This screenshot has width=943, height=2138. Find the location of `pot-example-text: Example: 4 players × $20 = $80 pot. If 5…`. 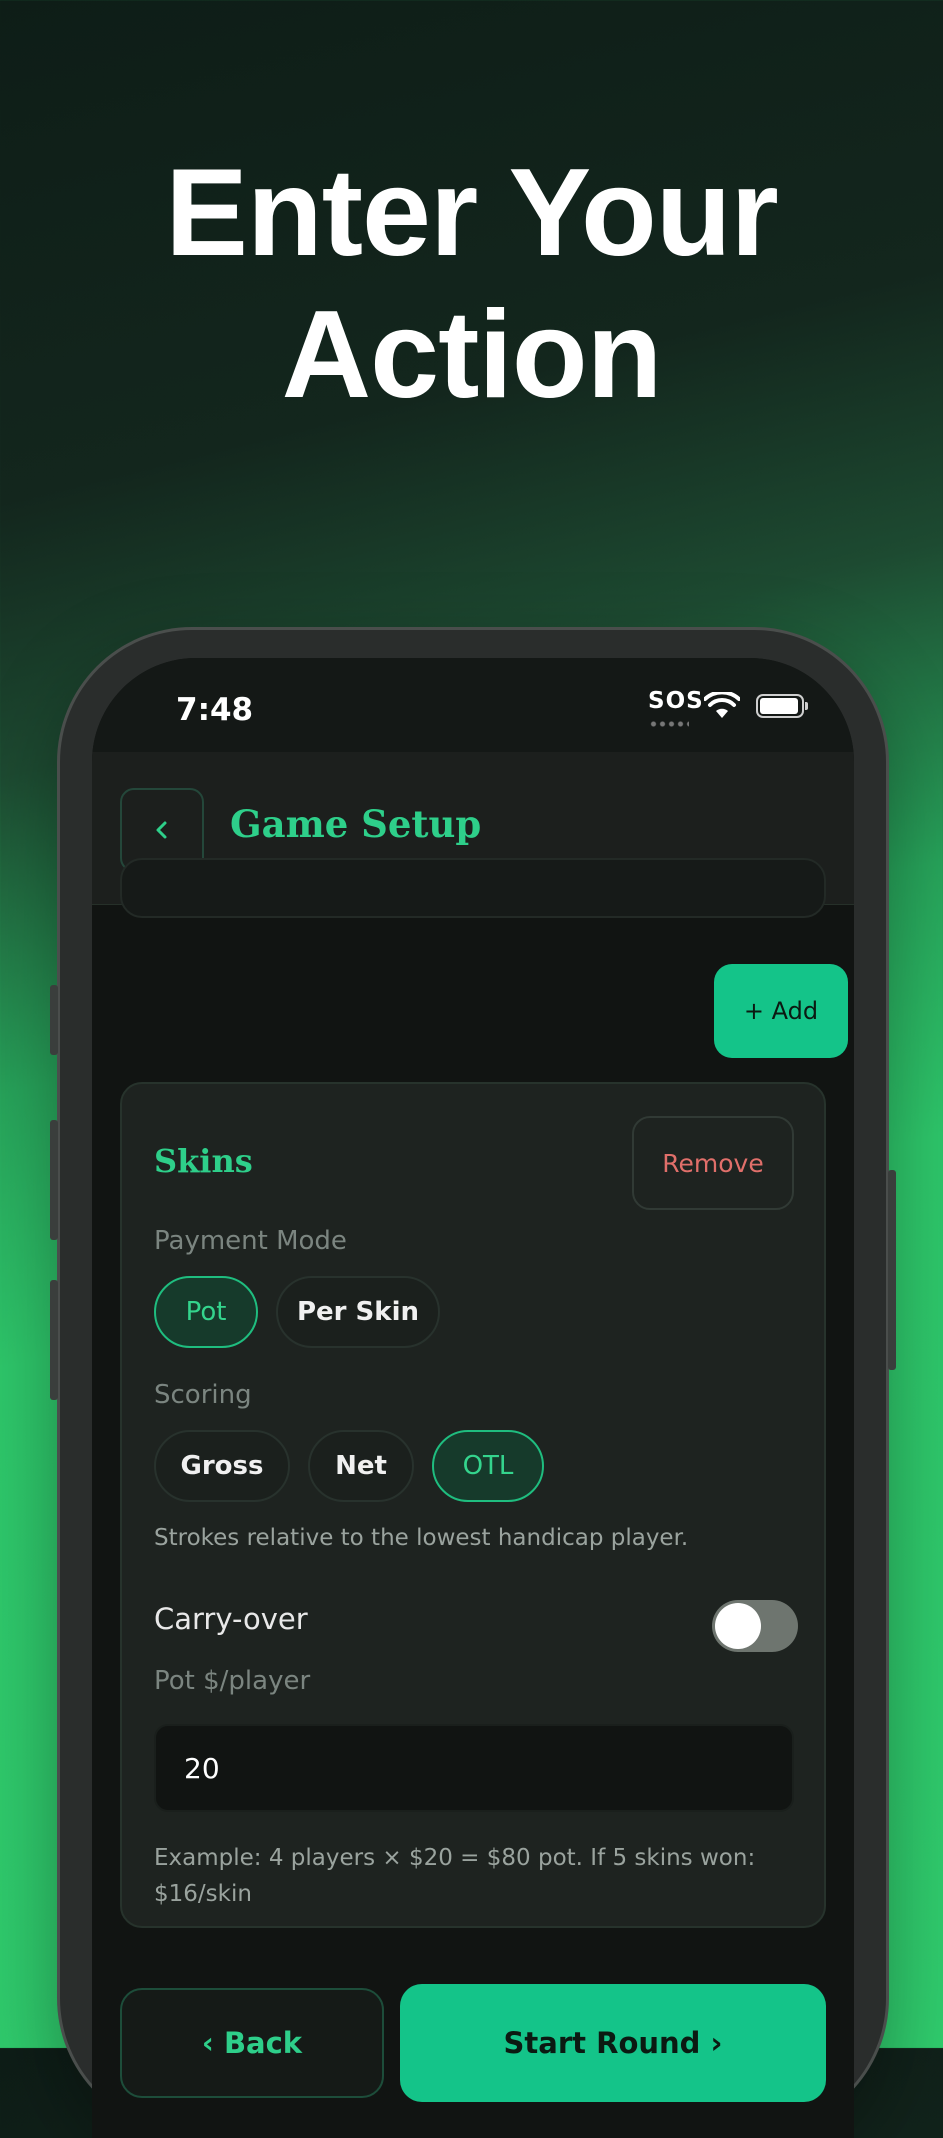

pot-example-text: Example: 4 players × $20 = $80 pot. If 5… is located at coordinates (455, 1876).